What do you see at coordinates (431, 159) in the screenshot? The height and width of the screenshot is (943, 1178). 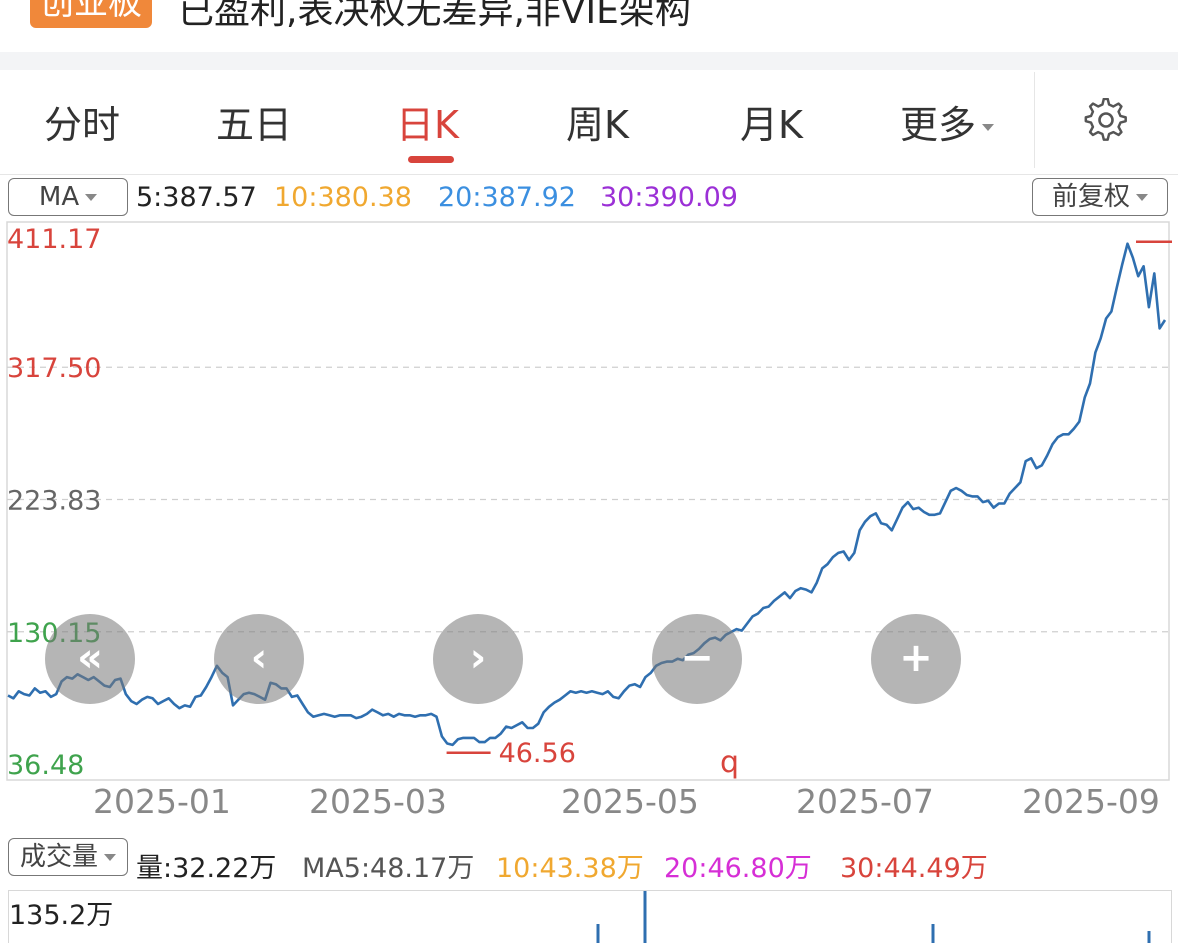 I see `active-tab-indicator` at bounding box center [431, 159].